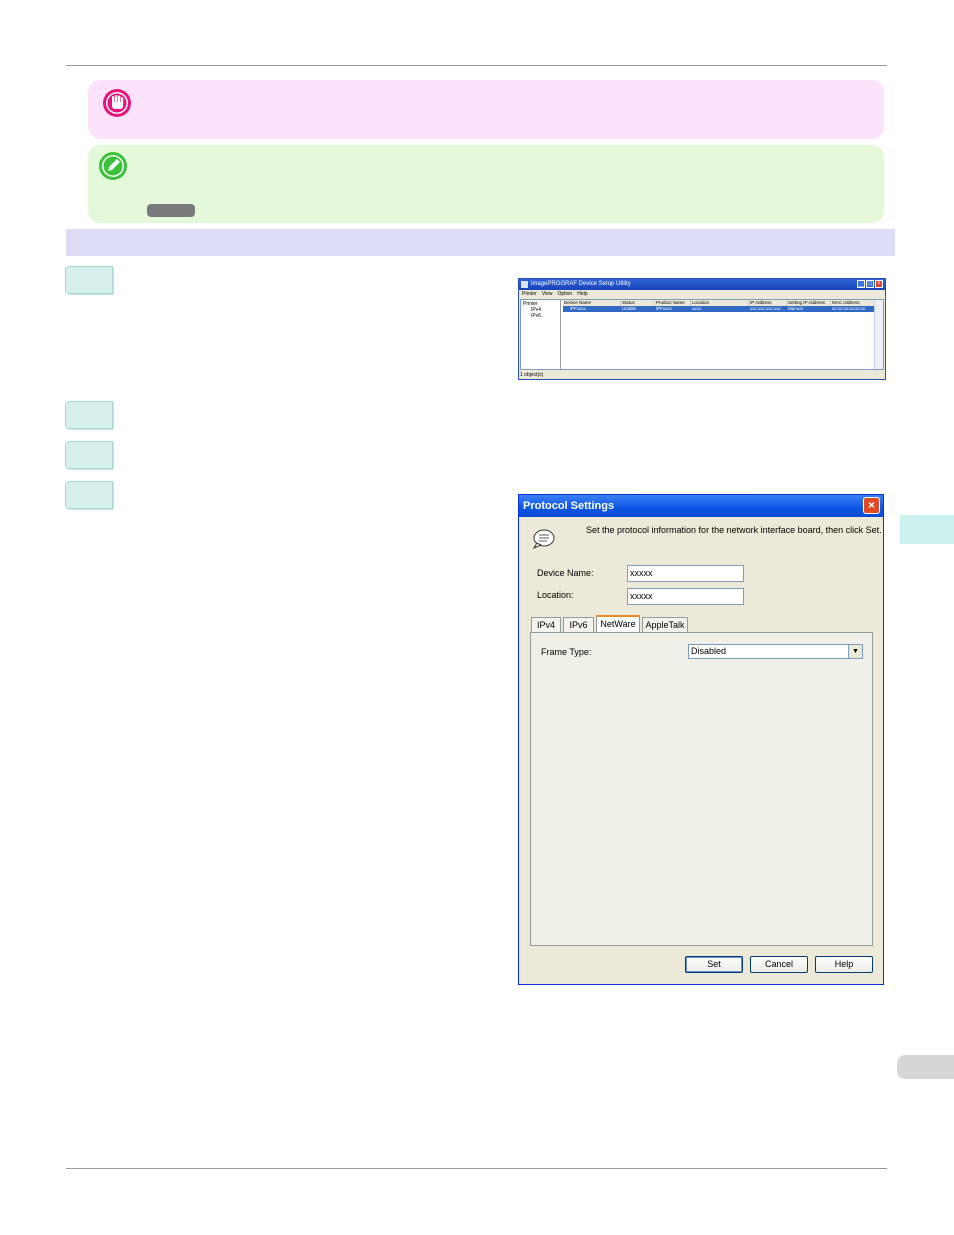 The image size is (954, 1235). Describe the element at coordinates (564, 294) in the screenshot. I see `menu-option: Option` at that location.